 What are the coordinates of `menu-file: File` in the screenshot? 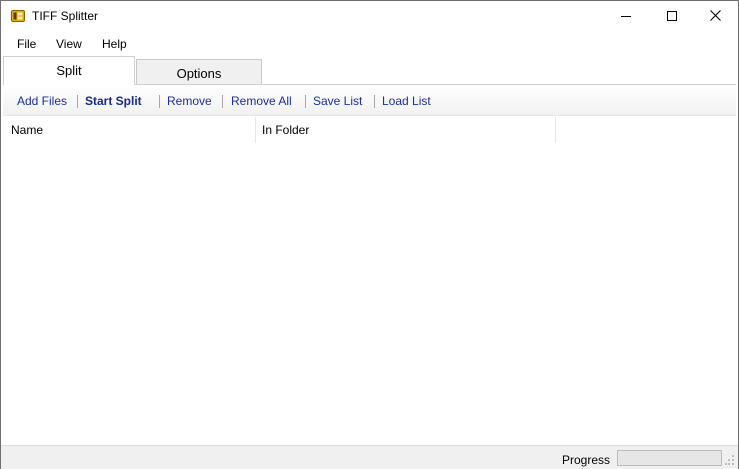 It's located at (26, 44).